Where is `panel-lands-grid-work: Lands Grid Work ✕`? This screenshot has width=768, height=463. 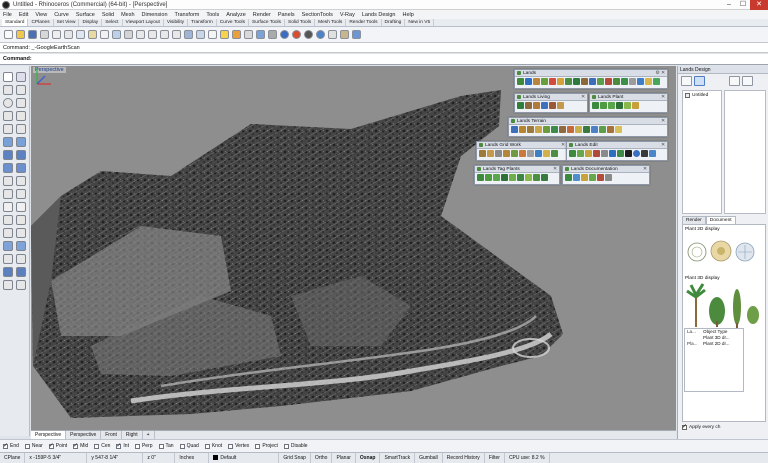
panel-lands-grid-work: Lands Grid Work ✕ is located at coordinates (522, 151).